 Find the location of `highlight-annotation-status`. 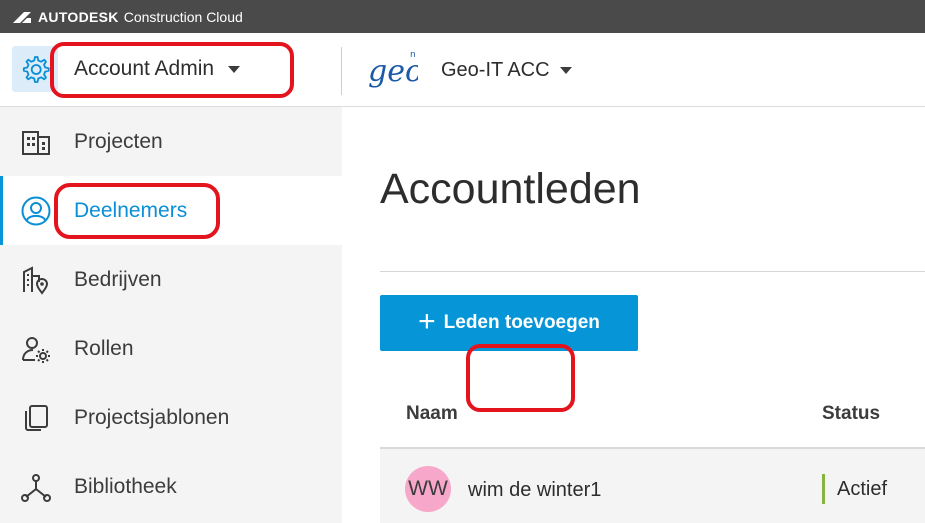

highlight-annotation-status is located at coordinates (520, 378).